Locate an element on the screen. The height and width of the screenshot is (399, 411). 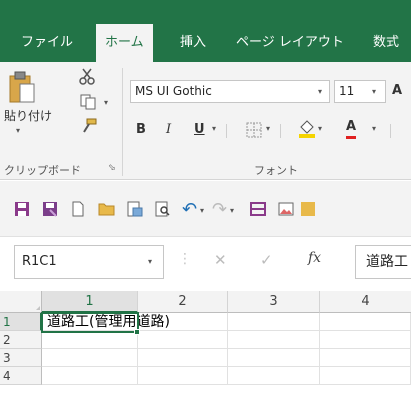
column-header: 2 is located at coordinates (183, 302).